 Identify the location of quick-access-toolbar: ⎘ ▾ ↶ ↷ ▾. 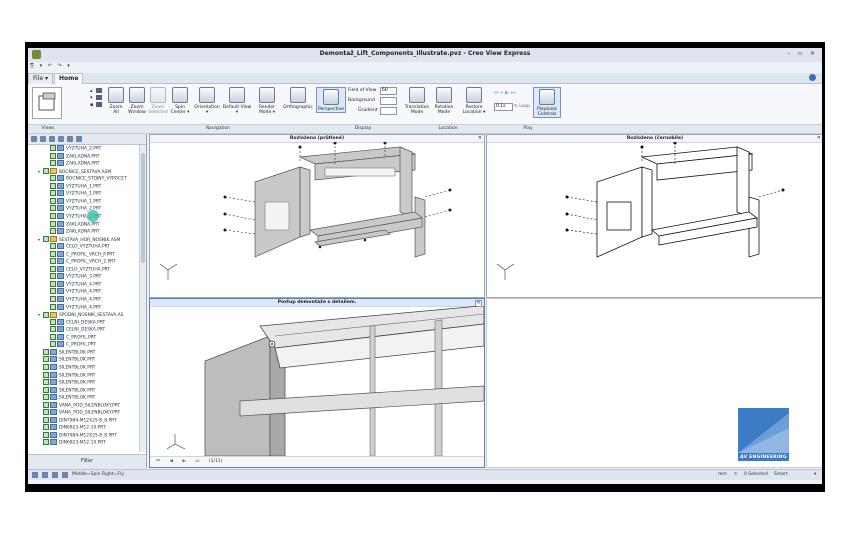
(51, 67).